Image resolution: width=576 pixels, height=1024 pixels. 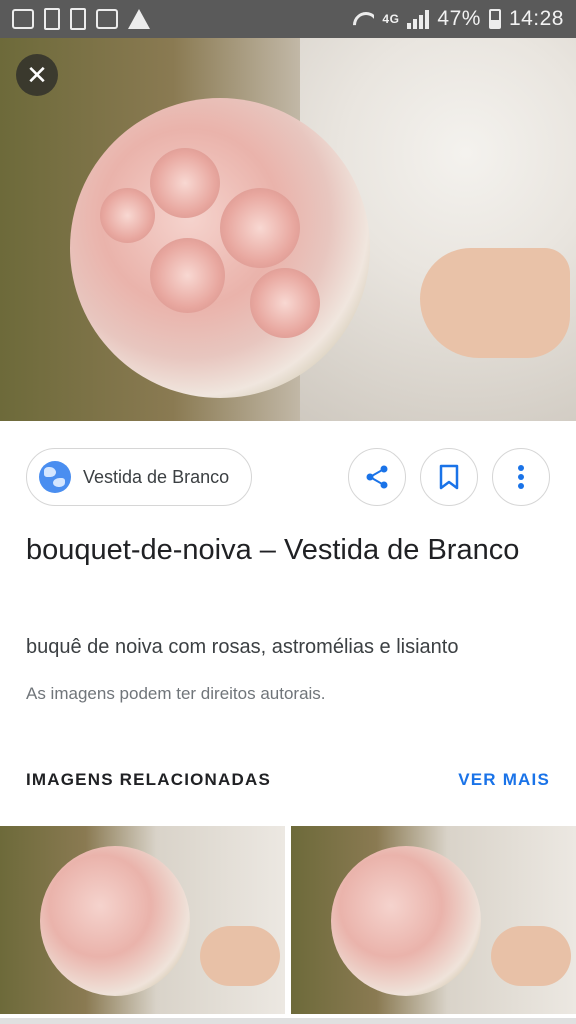 What do you see at coordinates (156, 476) in the screenshot?
I see `source-name: Vestida de Branco` at bounding box center [156, 476].